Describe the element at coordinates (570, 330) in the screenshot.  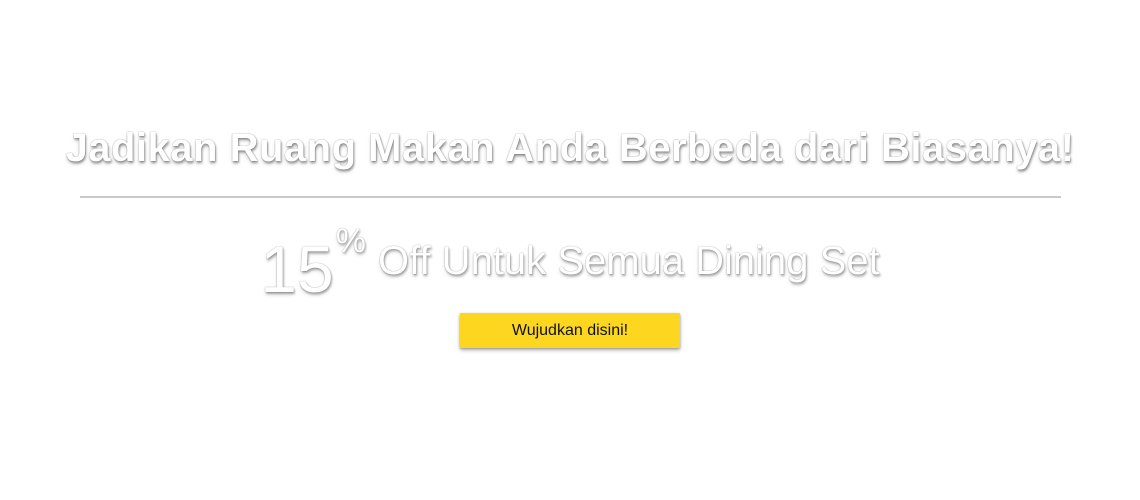
I see `cta-button: Wujudkan disini!` at that location.